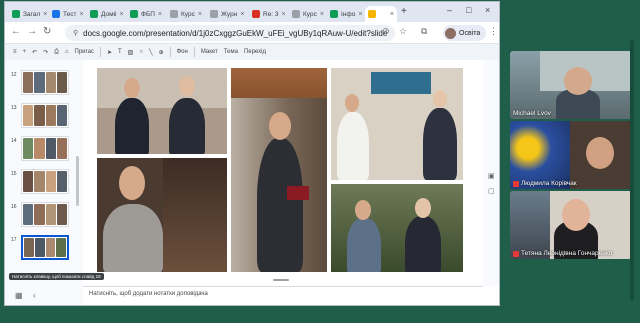 This screenshot has height=323, width=640. Describe the element at coordinates (161, 52) in the screenshot. I see `comment-icon: ⊕` at that location.